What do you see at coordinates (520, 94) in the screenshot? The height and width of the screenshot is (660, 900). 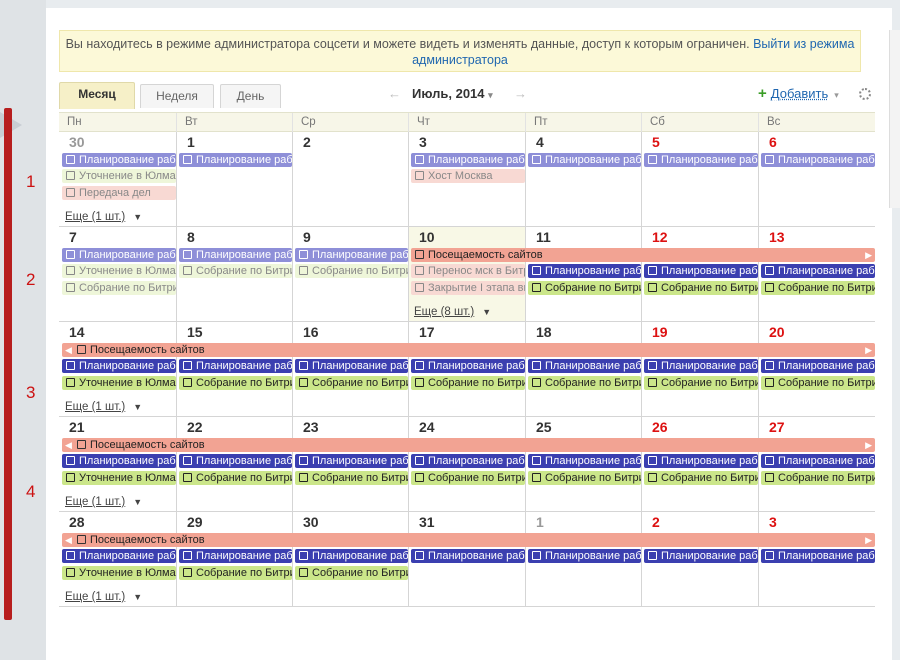 I see `next-month-arrow-icon: →` at bounding box center [520, 94].